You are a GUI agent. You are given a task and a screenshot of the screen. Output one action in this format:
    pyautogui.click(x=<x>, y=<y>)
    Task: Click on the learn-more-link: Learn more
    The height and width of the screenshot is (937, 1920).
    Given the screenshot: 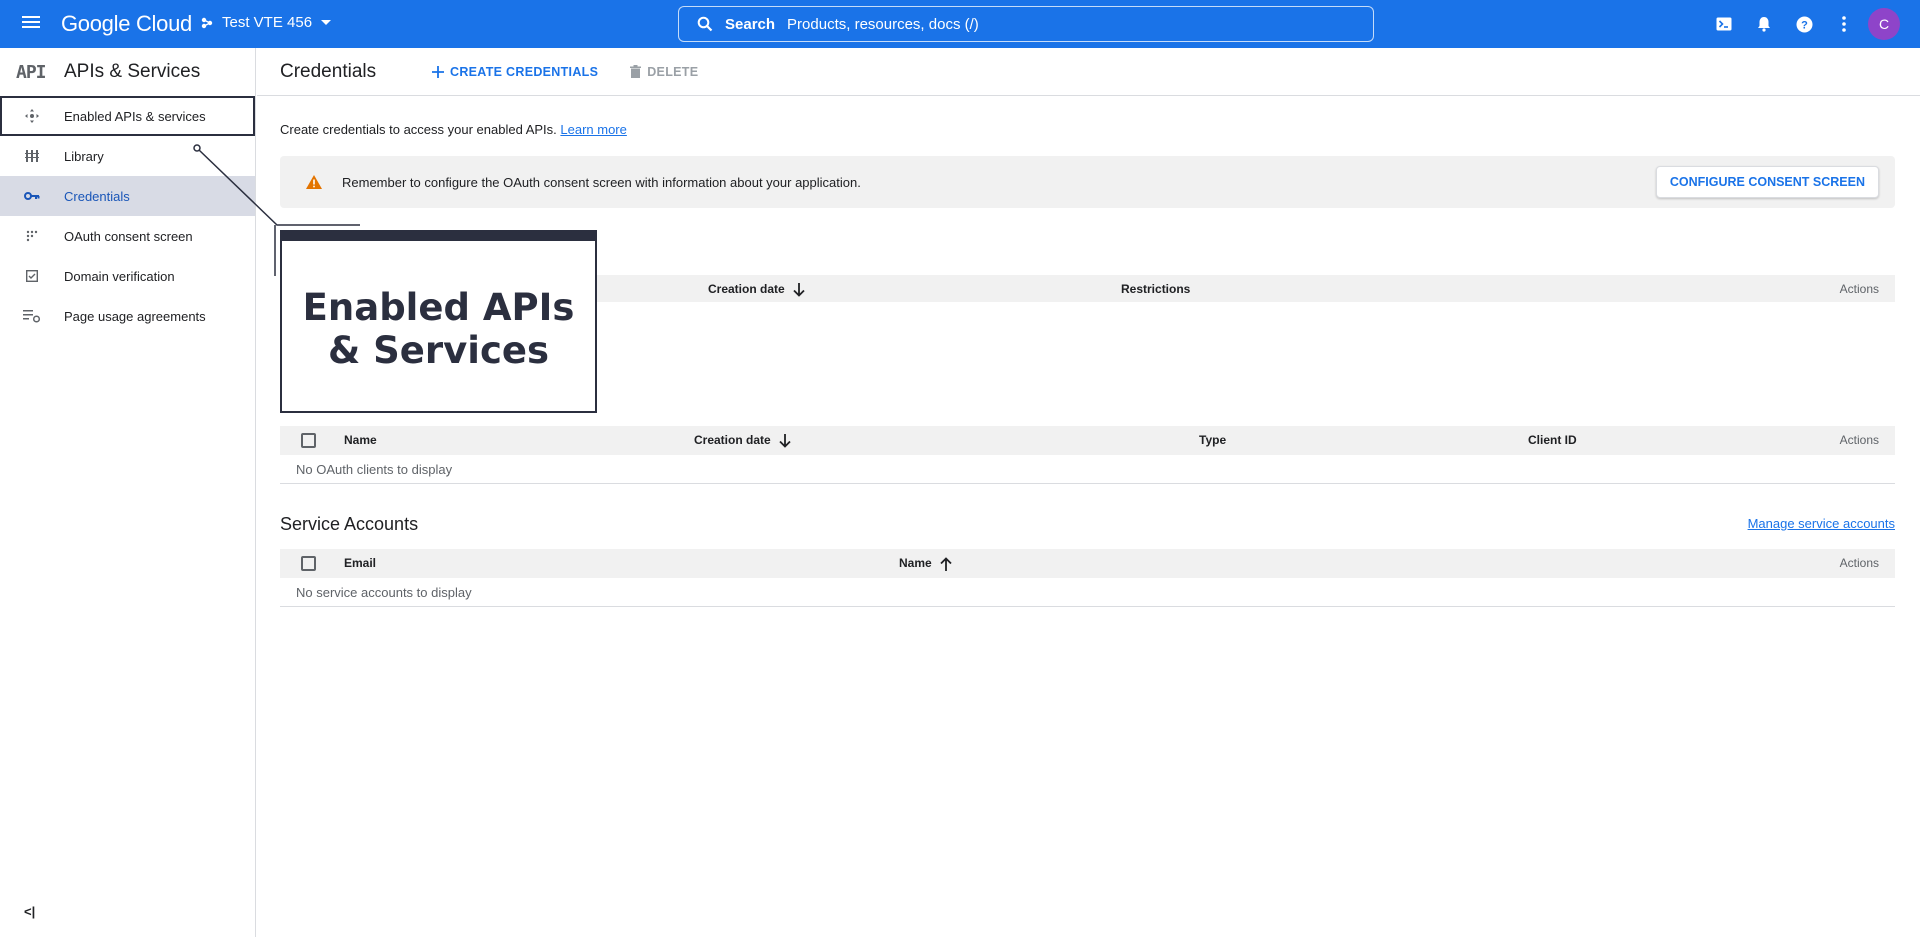 What is the action you would take?
    pyautogui.click(x=593, y=129)
    